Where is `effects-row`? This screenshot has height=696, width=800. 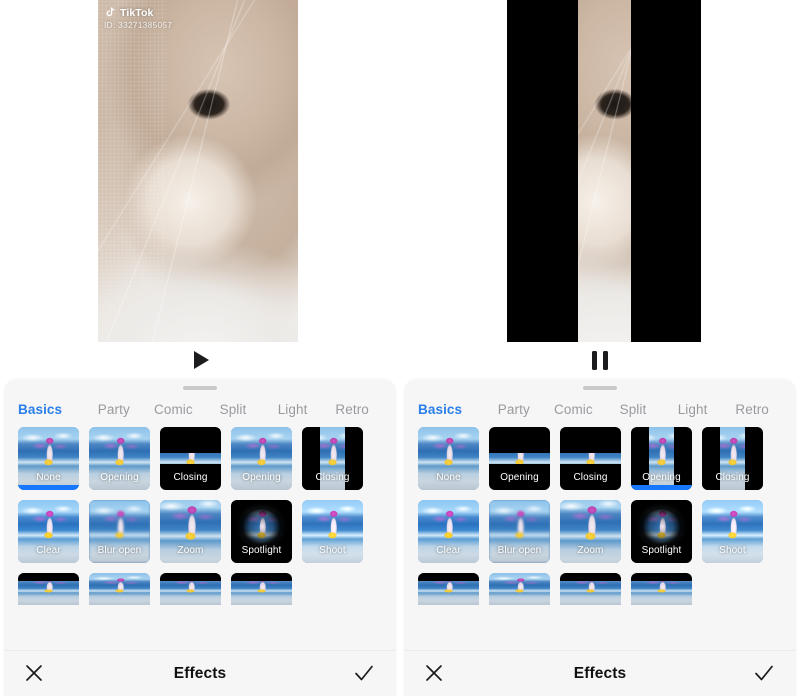
effects-row is located at coordinates (600, 589).